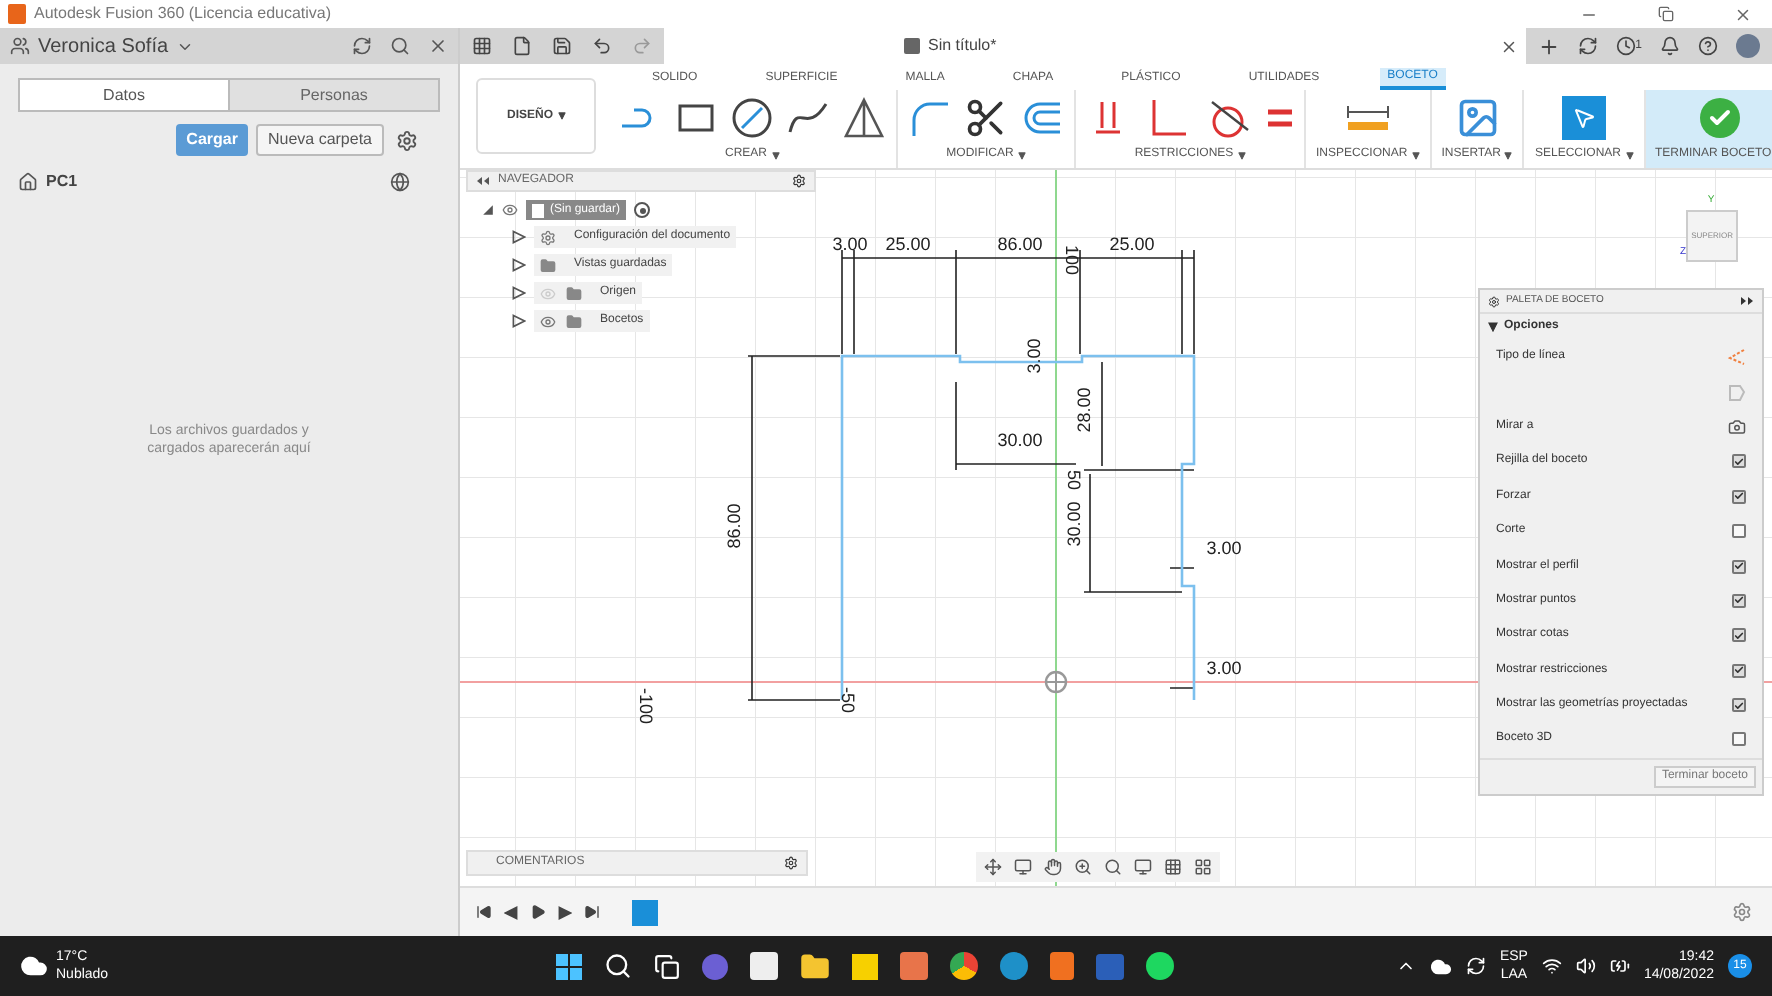 This screenshot has width=1772, height=996. Describe the element at coordinates (1737, 426) in the screenshot. I see `camera-icon` at that location.